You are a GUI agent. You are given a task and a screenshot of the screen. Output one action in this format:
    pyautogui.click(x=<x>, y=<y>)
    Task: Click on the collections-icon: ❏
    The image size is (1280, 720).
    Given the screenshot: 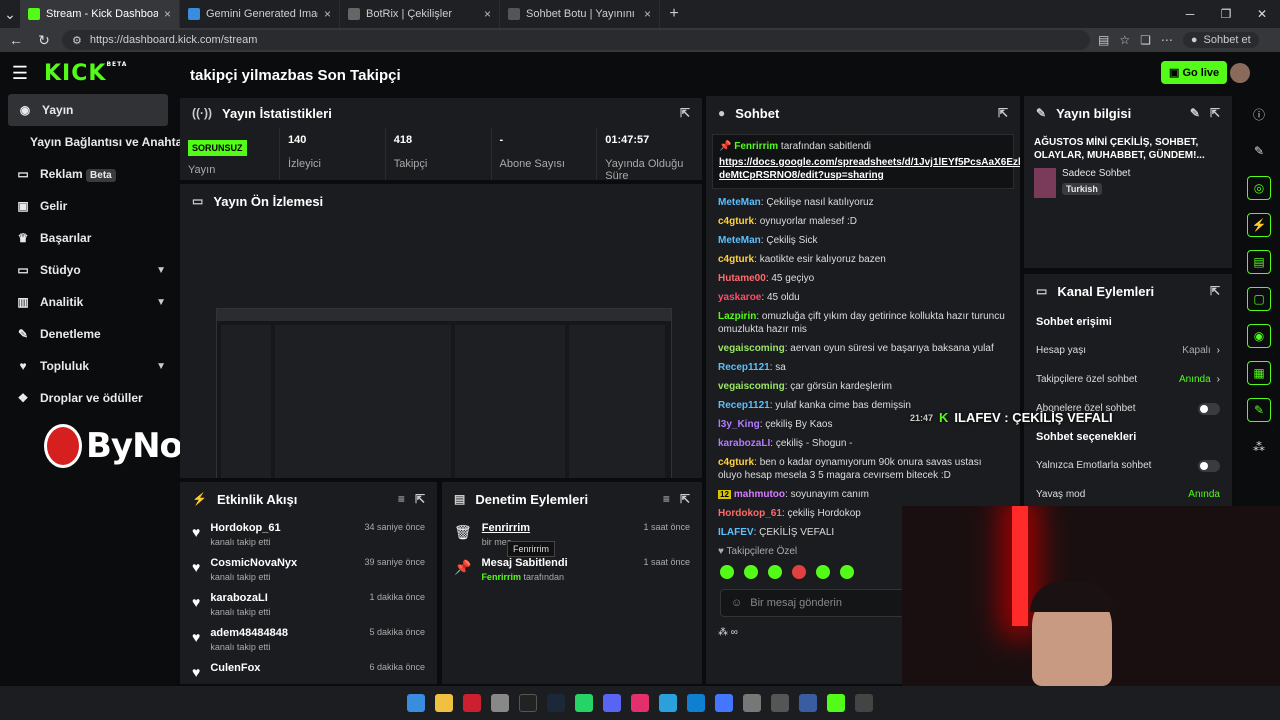 What is the action you would take?
    pyautogui.click(x=1145, y=40)
    